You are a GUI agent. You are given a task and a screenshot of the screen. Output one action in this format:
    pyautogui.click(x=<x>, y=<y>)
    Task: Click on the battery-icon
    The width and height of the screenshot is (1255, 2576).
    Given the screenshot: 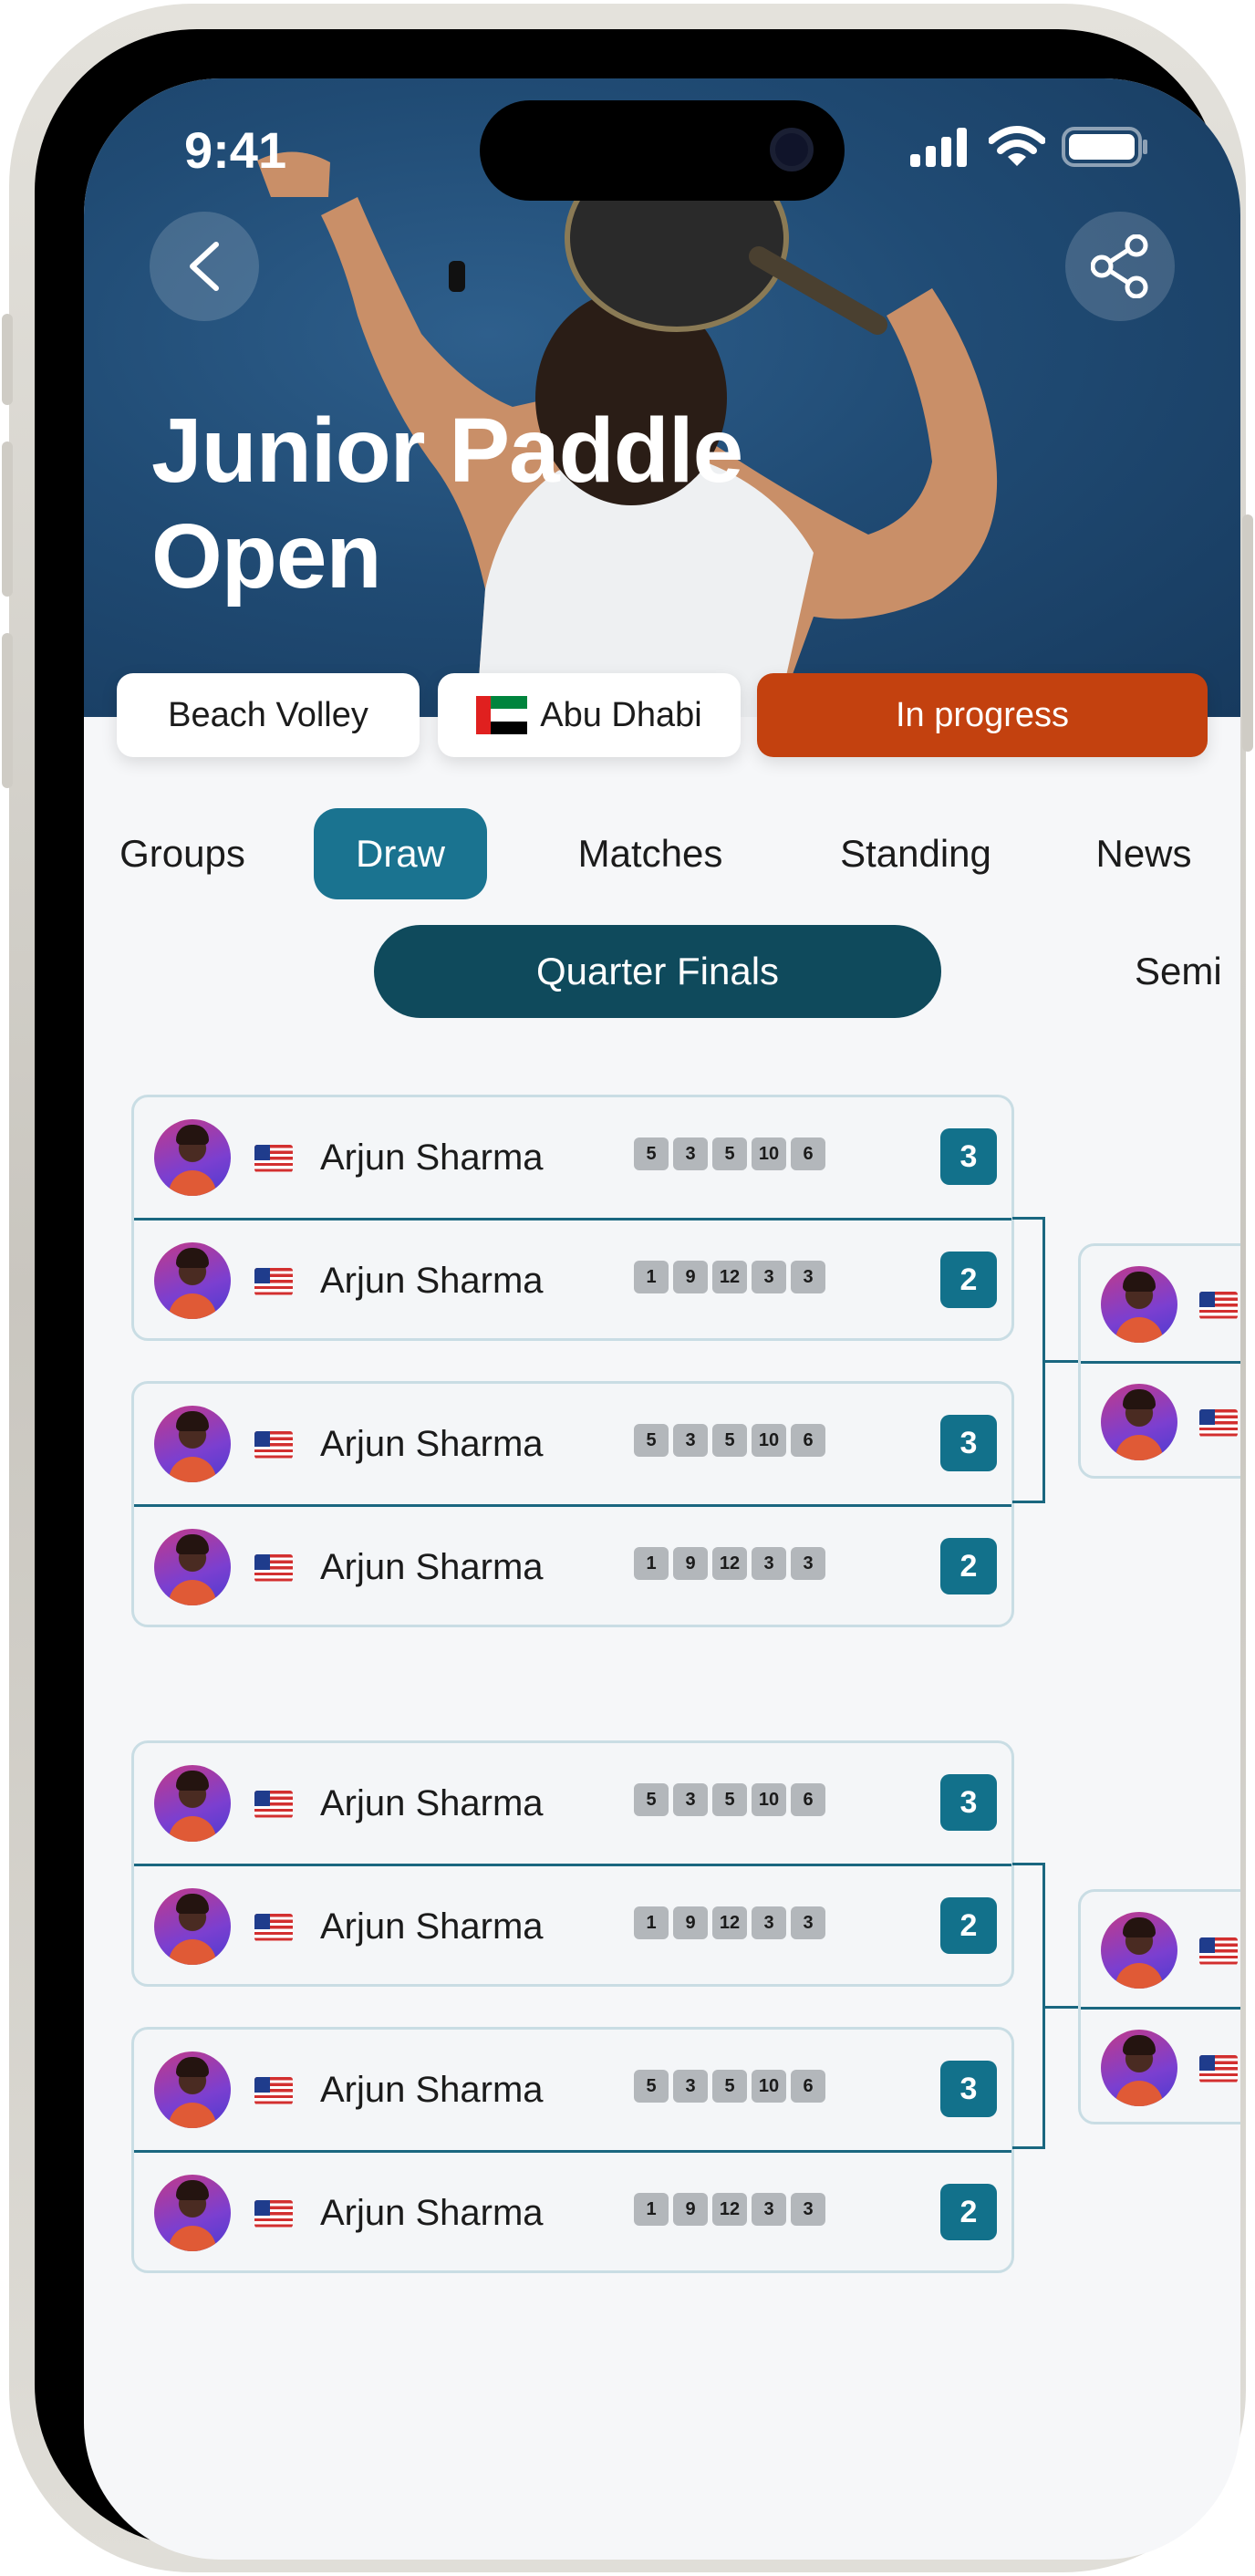 What is the action you would take?
    pyautogui.click(x=1104, y=147)
    